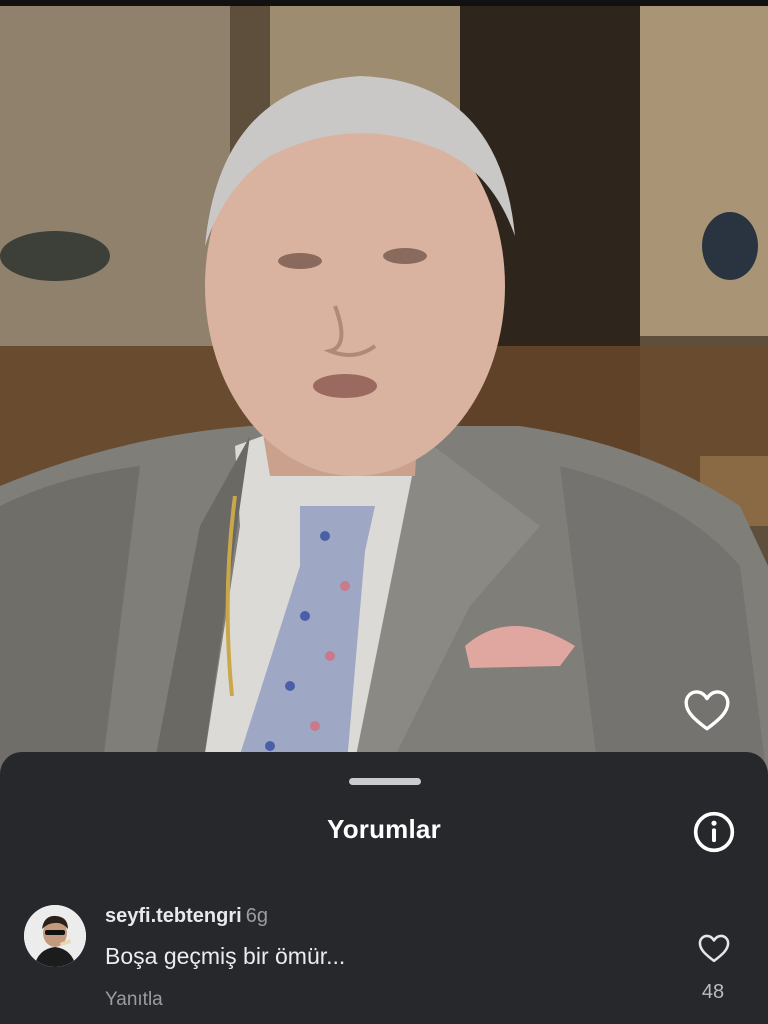  I want to click on comment-username: seyfi.tebtengri, so click(173, 916).